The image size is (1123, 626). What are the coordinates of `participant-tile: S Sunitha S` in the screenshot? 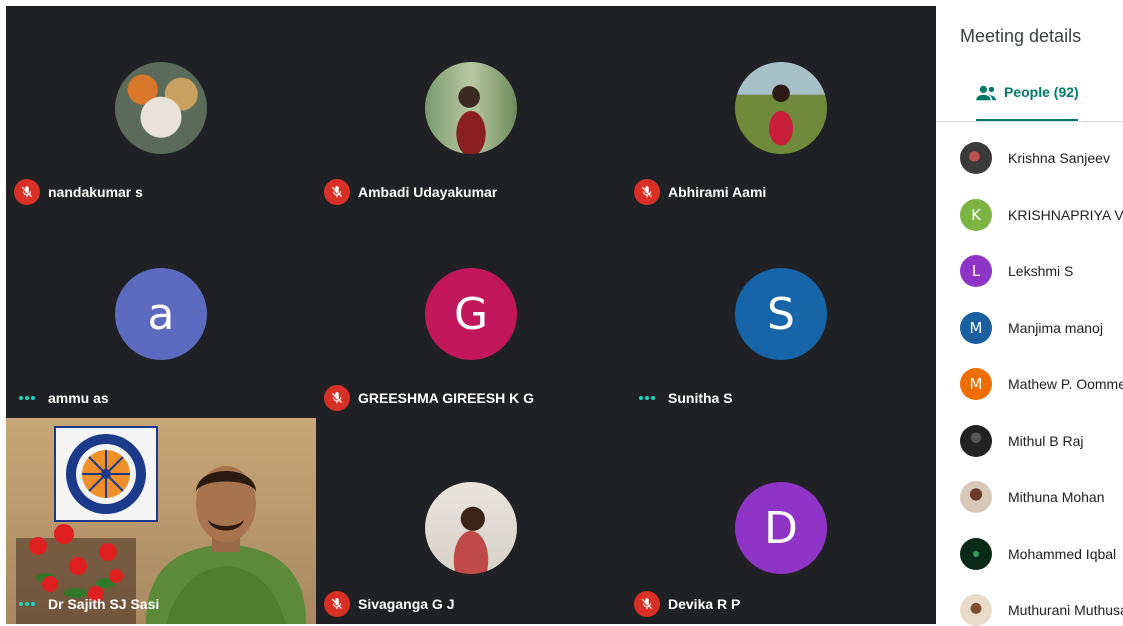 It's located at (781, 315).